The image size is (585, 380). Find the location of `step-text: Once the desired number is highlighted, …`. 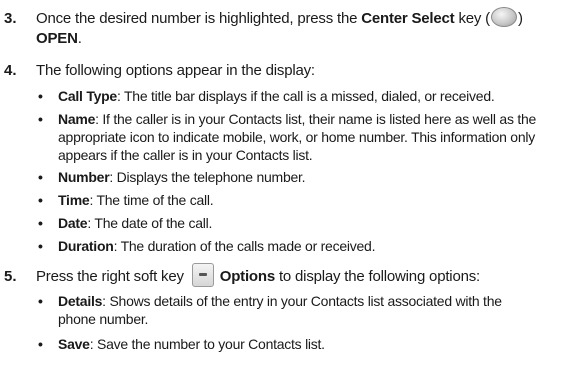

step-text: Once the desired number is highlighted, … is located at coordinates (279, 17).